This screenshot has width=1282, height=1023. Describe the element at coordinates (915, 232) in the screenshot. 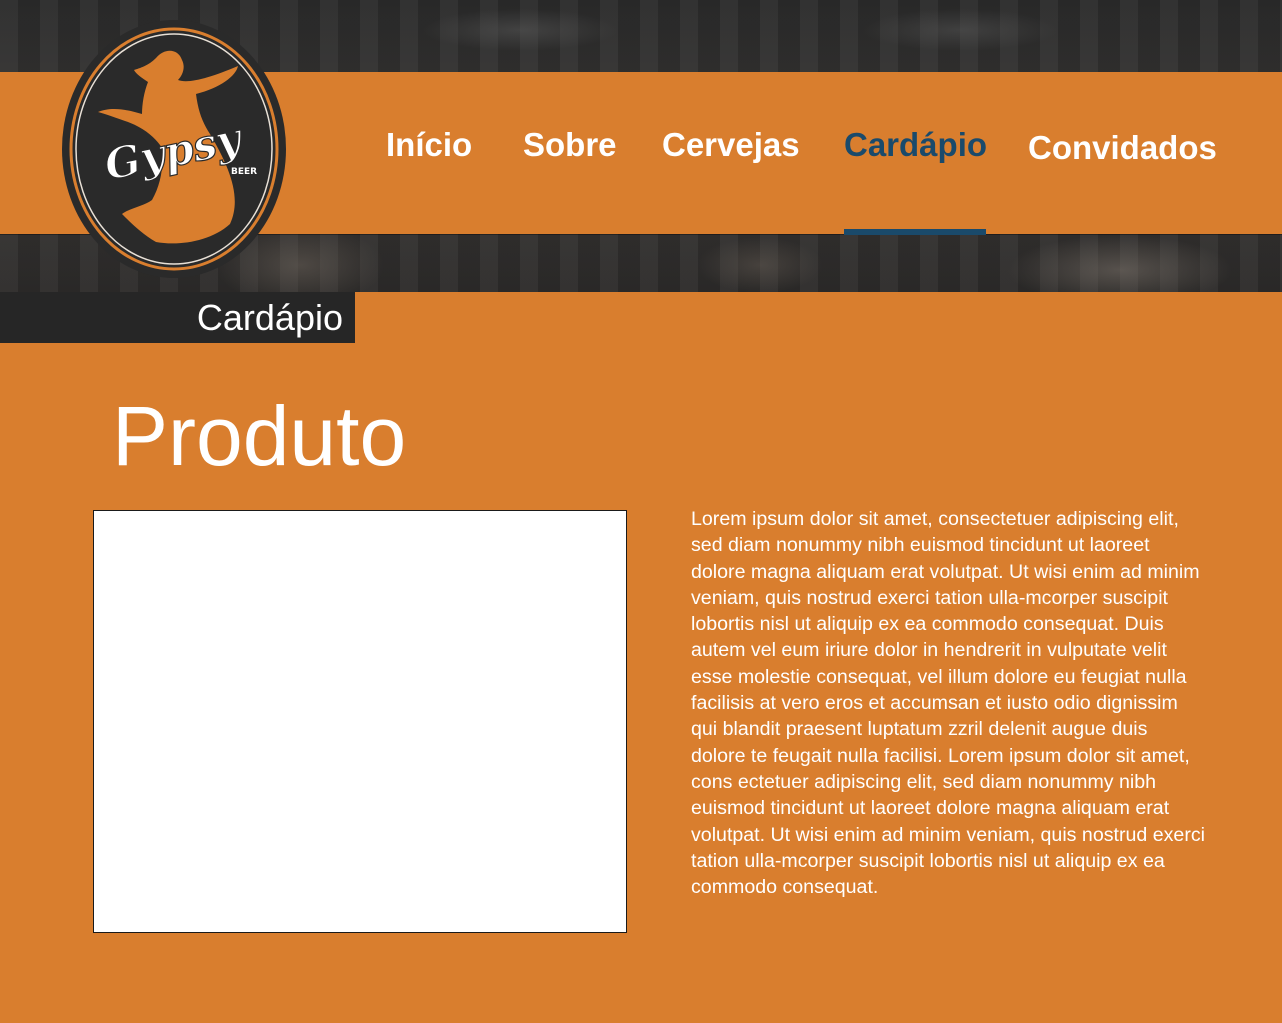

I see `active-nav-indicator` at that location.